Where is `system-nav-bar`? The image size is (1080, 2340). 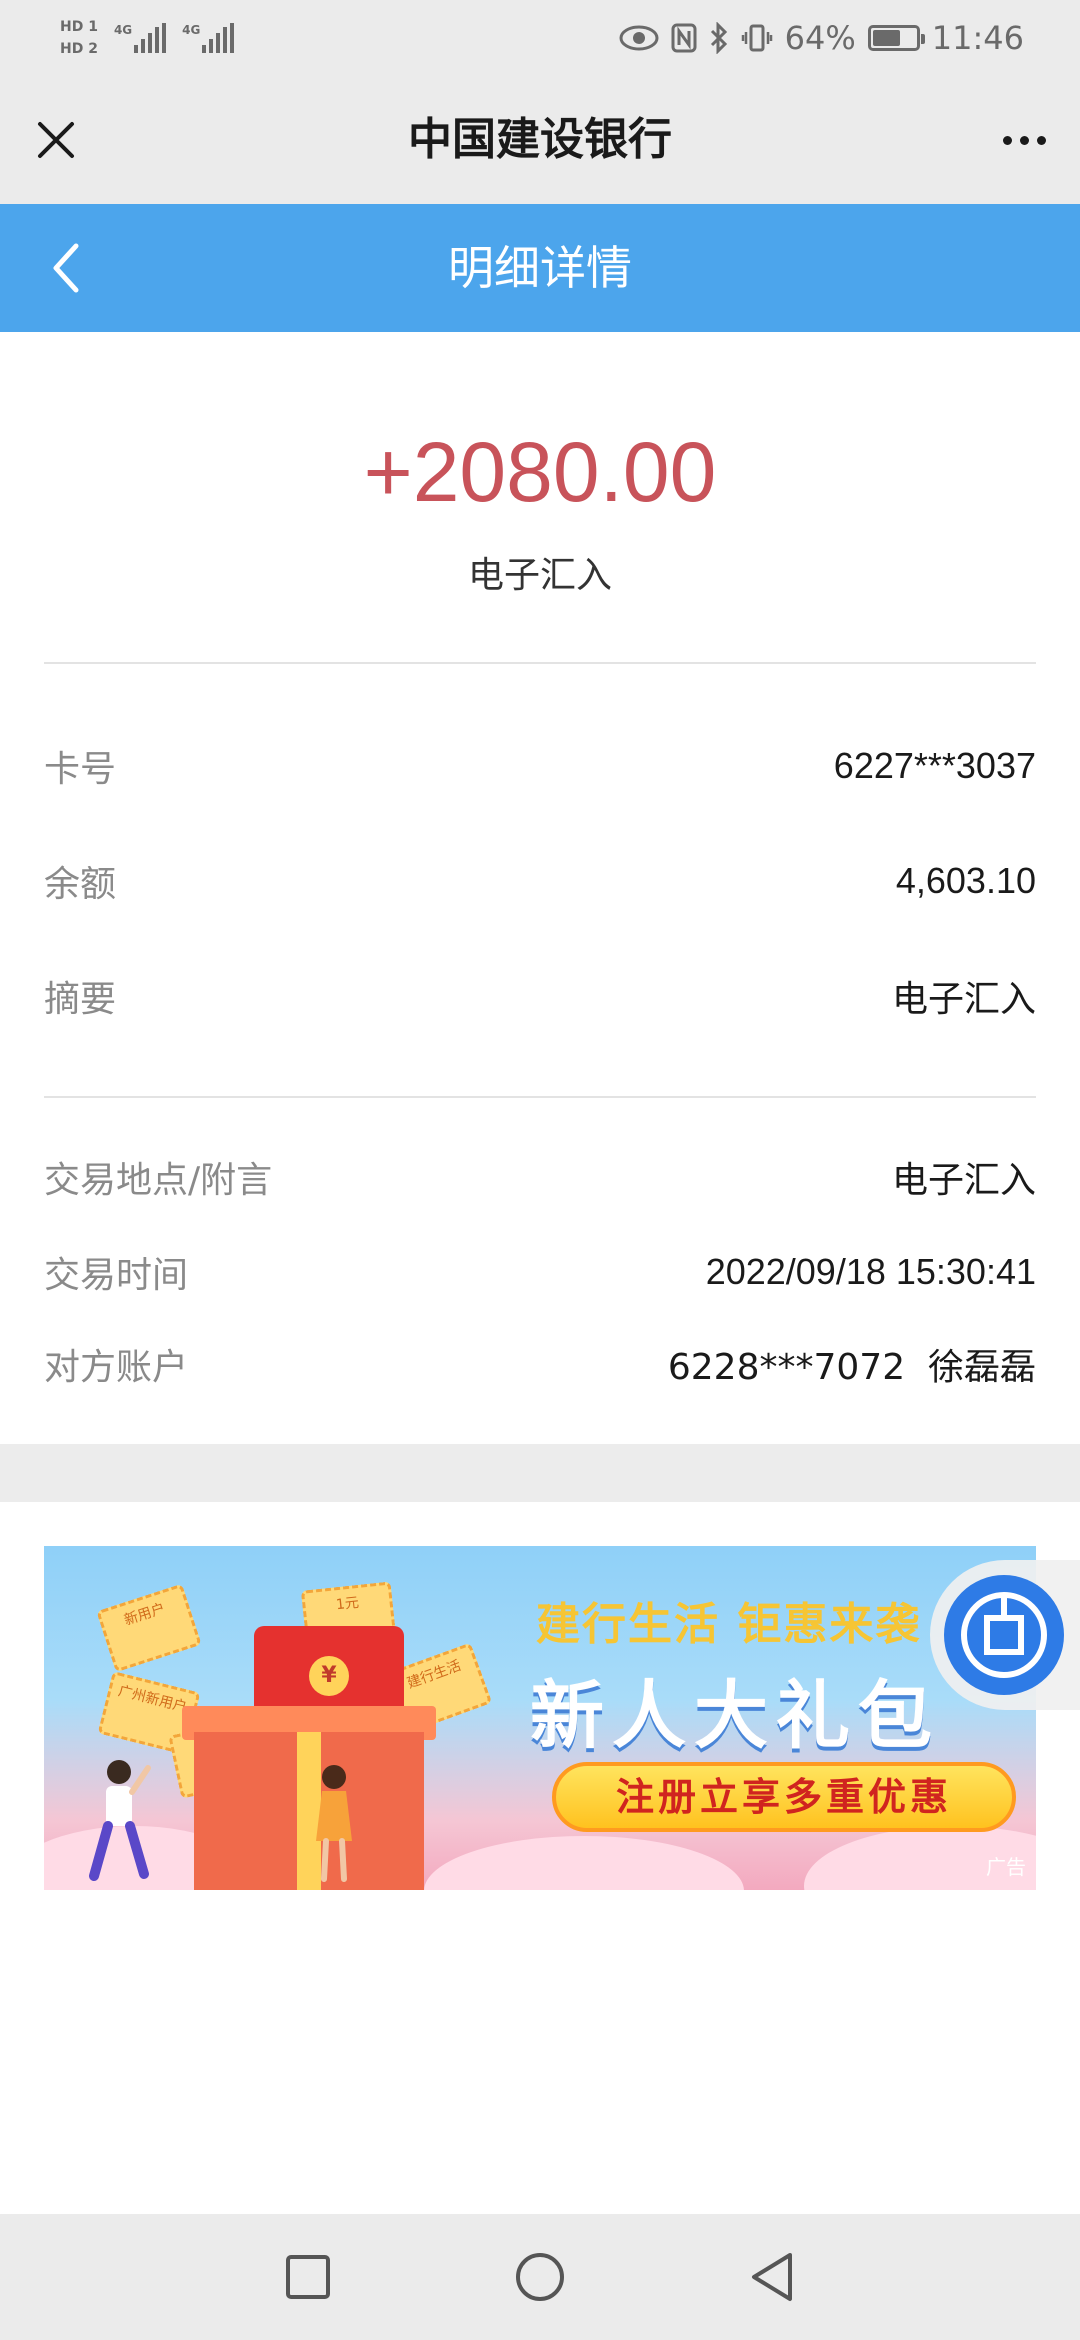
system-nav-bar is located at coordinates (540, 2277).